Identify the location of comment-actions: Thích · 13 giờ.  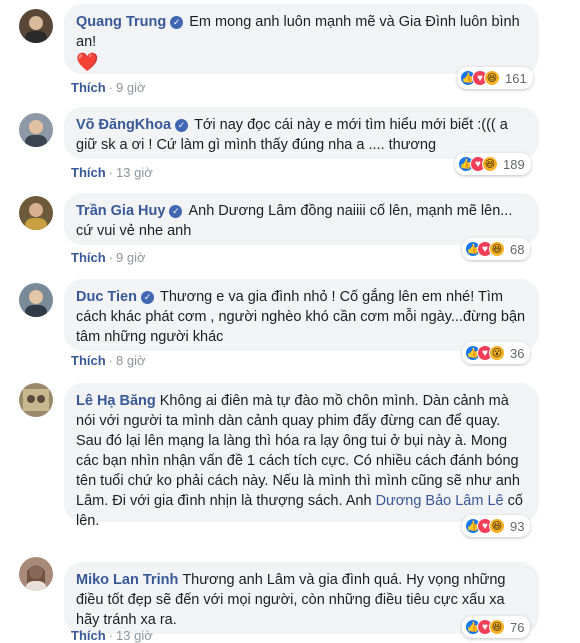
(112, 172).